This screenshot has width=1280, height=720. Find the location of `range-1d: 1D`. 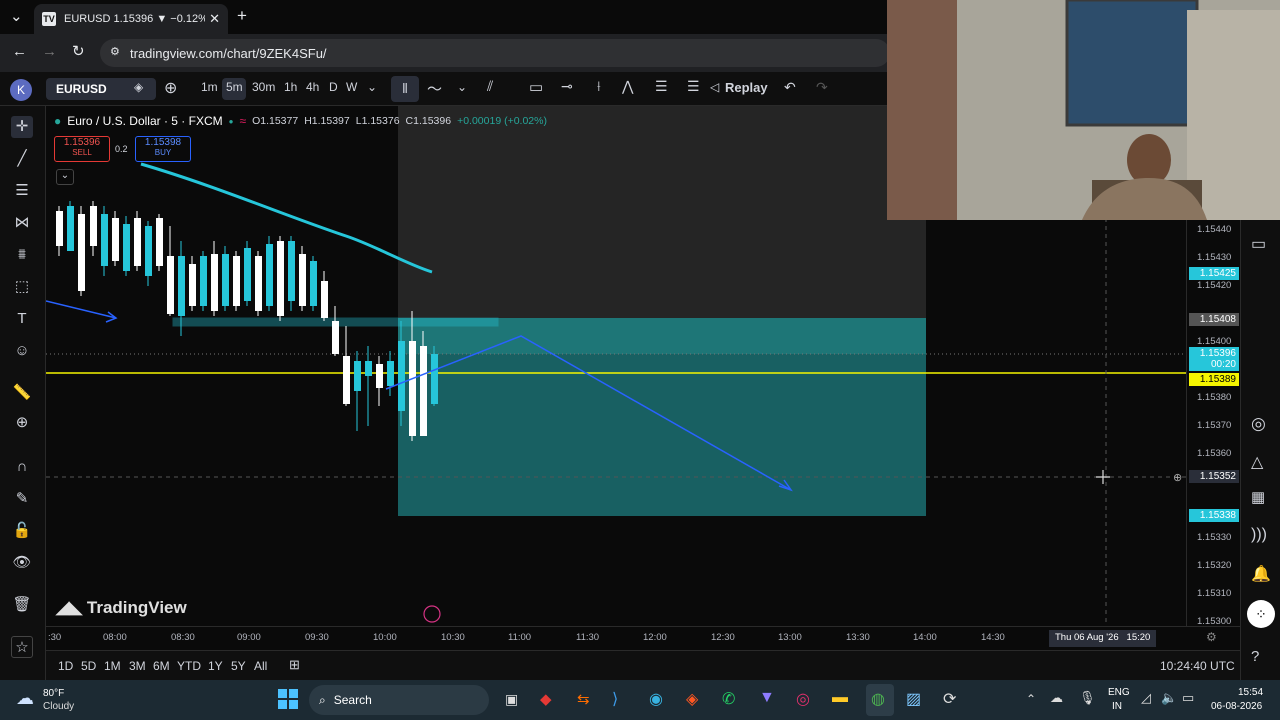

range-1d: 1D is located at coordinates (65, 666).